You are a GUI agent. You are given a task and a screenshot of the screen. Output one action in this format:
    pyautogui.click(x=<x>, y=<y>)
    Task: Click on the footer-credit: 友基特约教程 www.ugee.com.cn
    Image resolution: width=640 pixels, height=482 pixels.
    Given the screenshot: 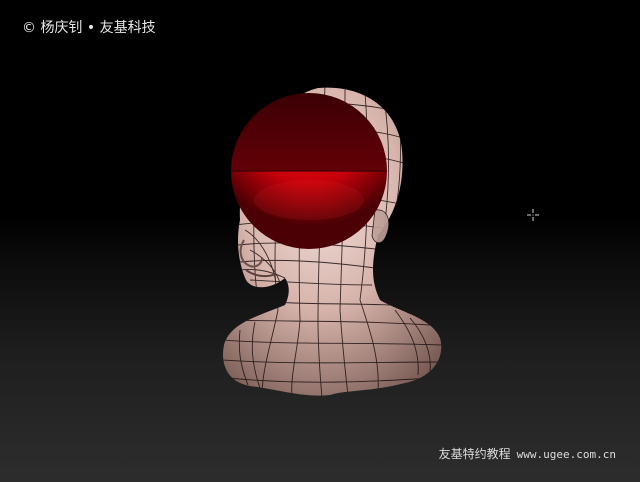 What is the action you would take?
    pyautogui.click(x=527, y=454)
    